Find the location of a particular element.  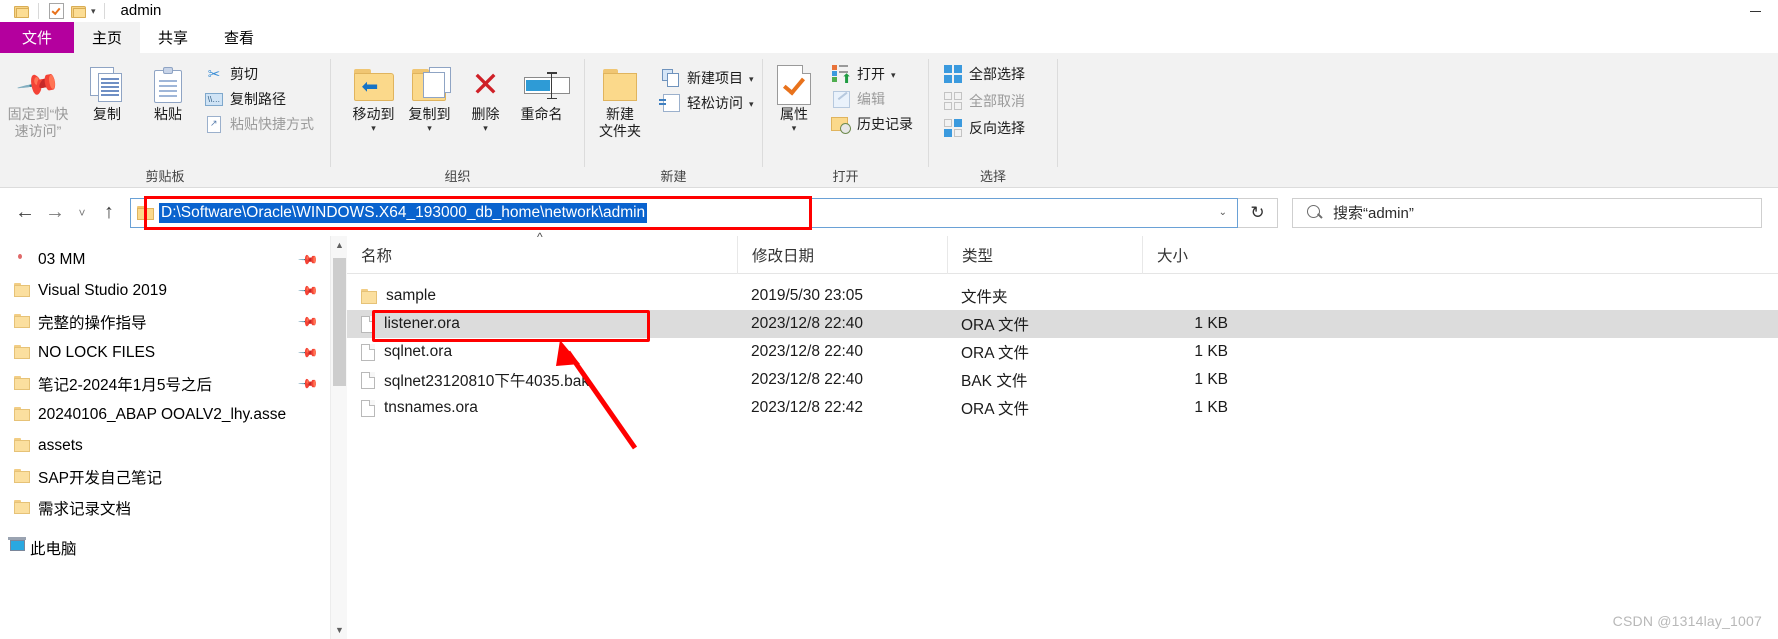

sidebar-item-operation-guide: 完整的操作指导 📌 is located at coordinates (165, 321).